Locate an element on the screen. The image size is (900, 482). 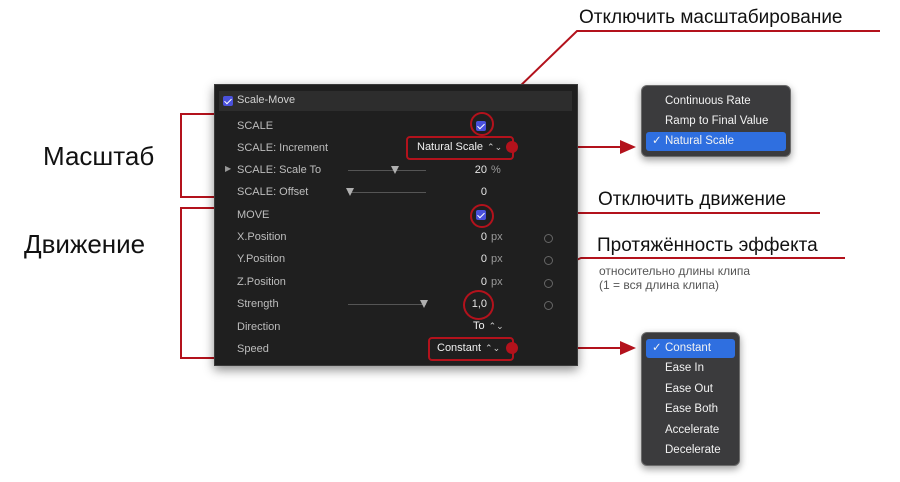
group-move-label: Движение is located at coordinates (85, 244).